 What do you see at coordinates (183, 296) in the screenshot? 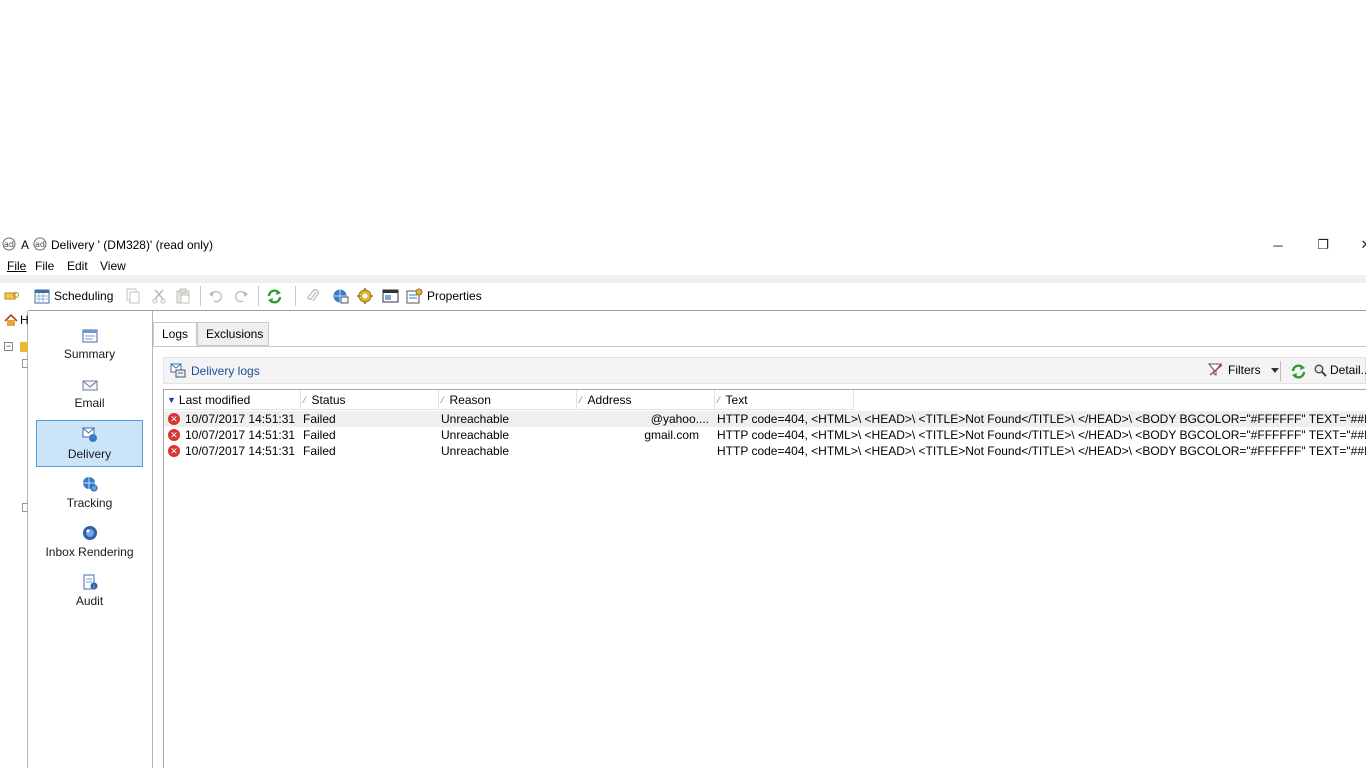
I see `paste-icon` at bounding box center [183, 296].